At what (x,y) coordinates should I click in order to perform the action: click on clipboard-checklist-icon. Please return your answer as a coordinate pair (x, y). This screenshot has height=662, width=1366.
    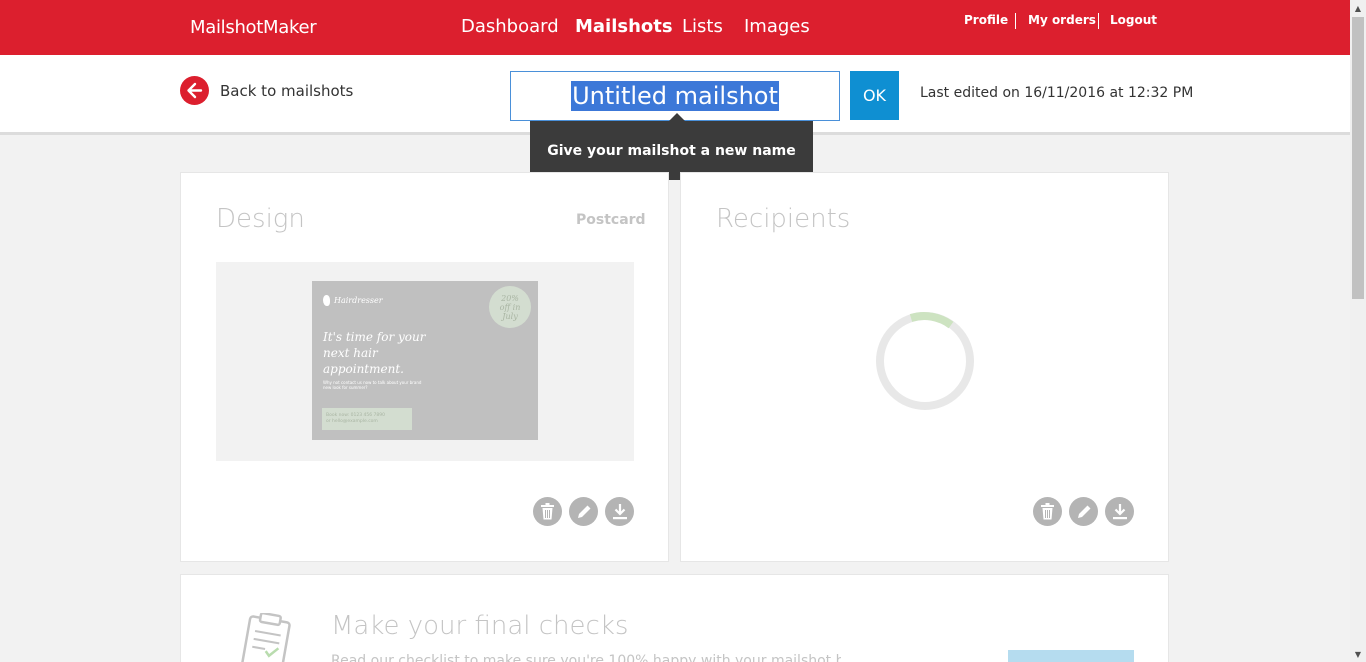
    Looking at the image, I should click on (265, 637).